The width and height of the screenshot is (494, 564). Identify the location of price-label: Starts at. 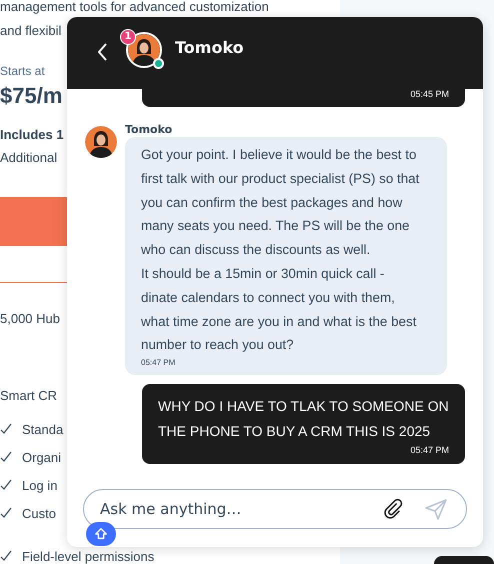
(22, 71).